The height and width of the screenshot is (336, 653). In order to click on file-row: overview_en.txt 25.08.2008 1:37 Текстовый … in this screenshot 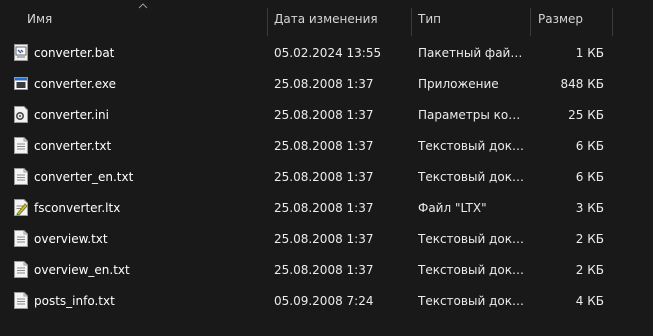, I will do `click(326, 270)`.